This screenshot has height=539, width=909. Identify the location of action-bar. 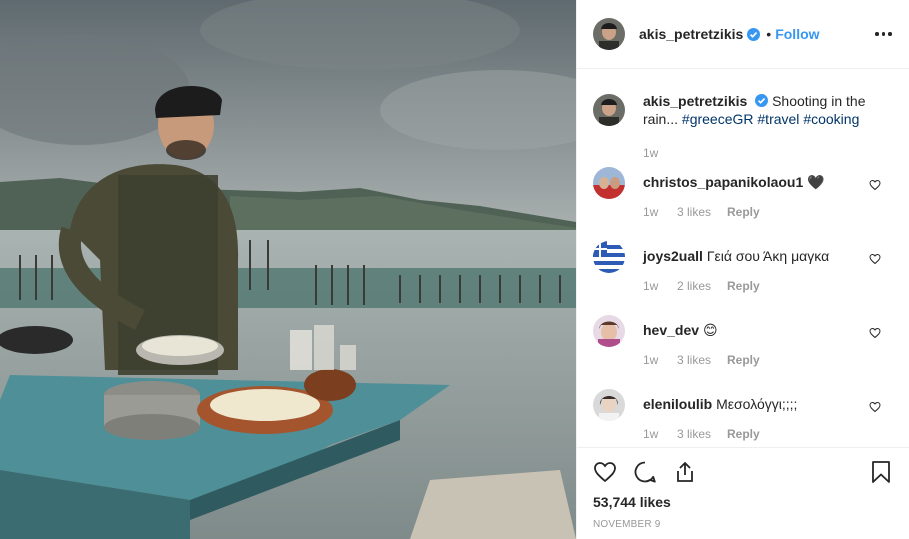
(743, 473).